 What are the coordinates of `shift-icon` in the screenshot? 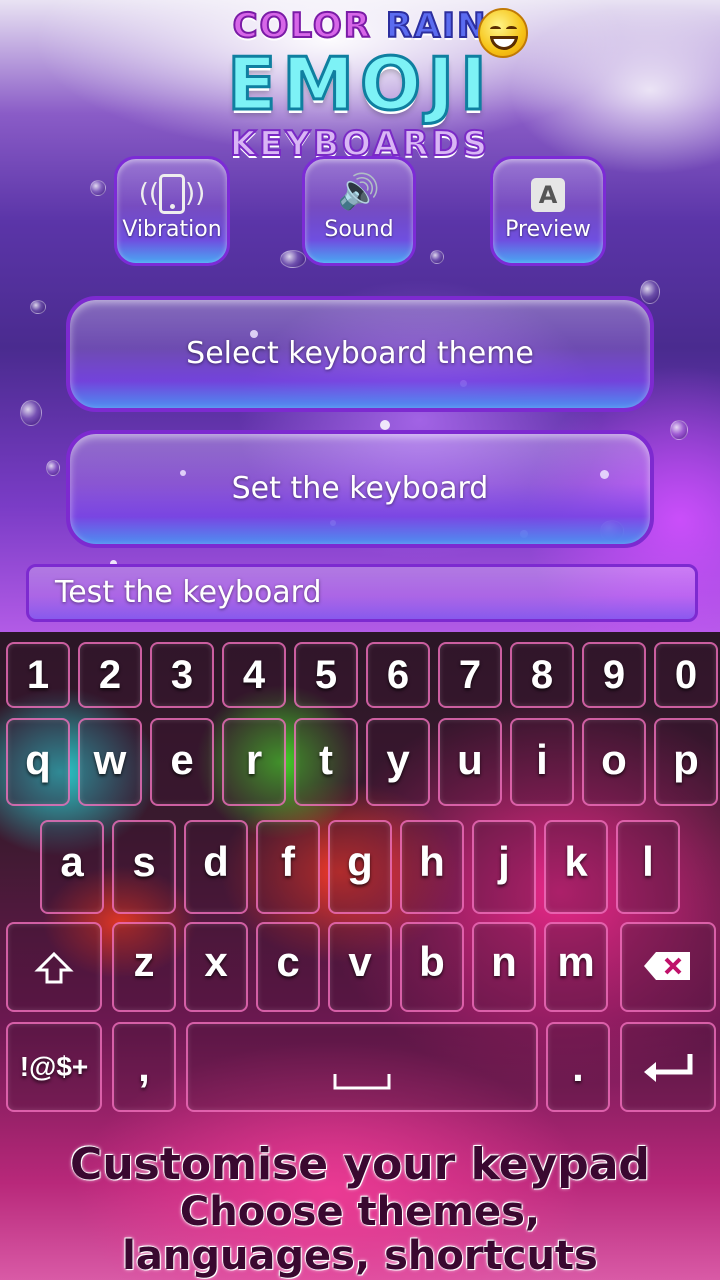 It's located at (54, 967).